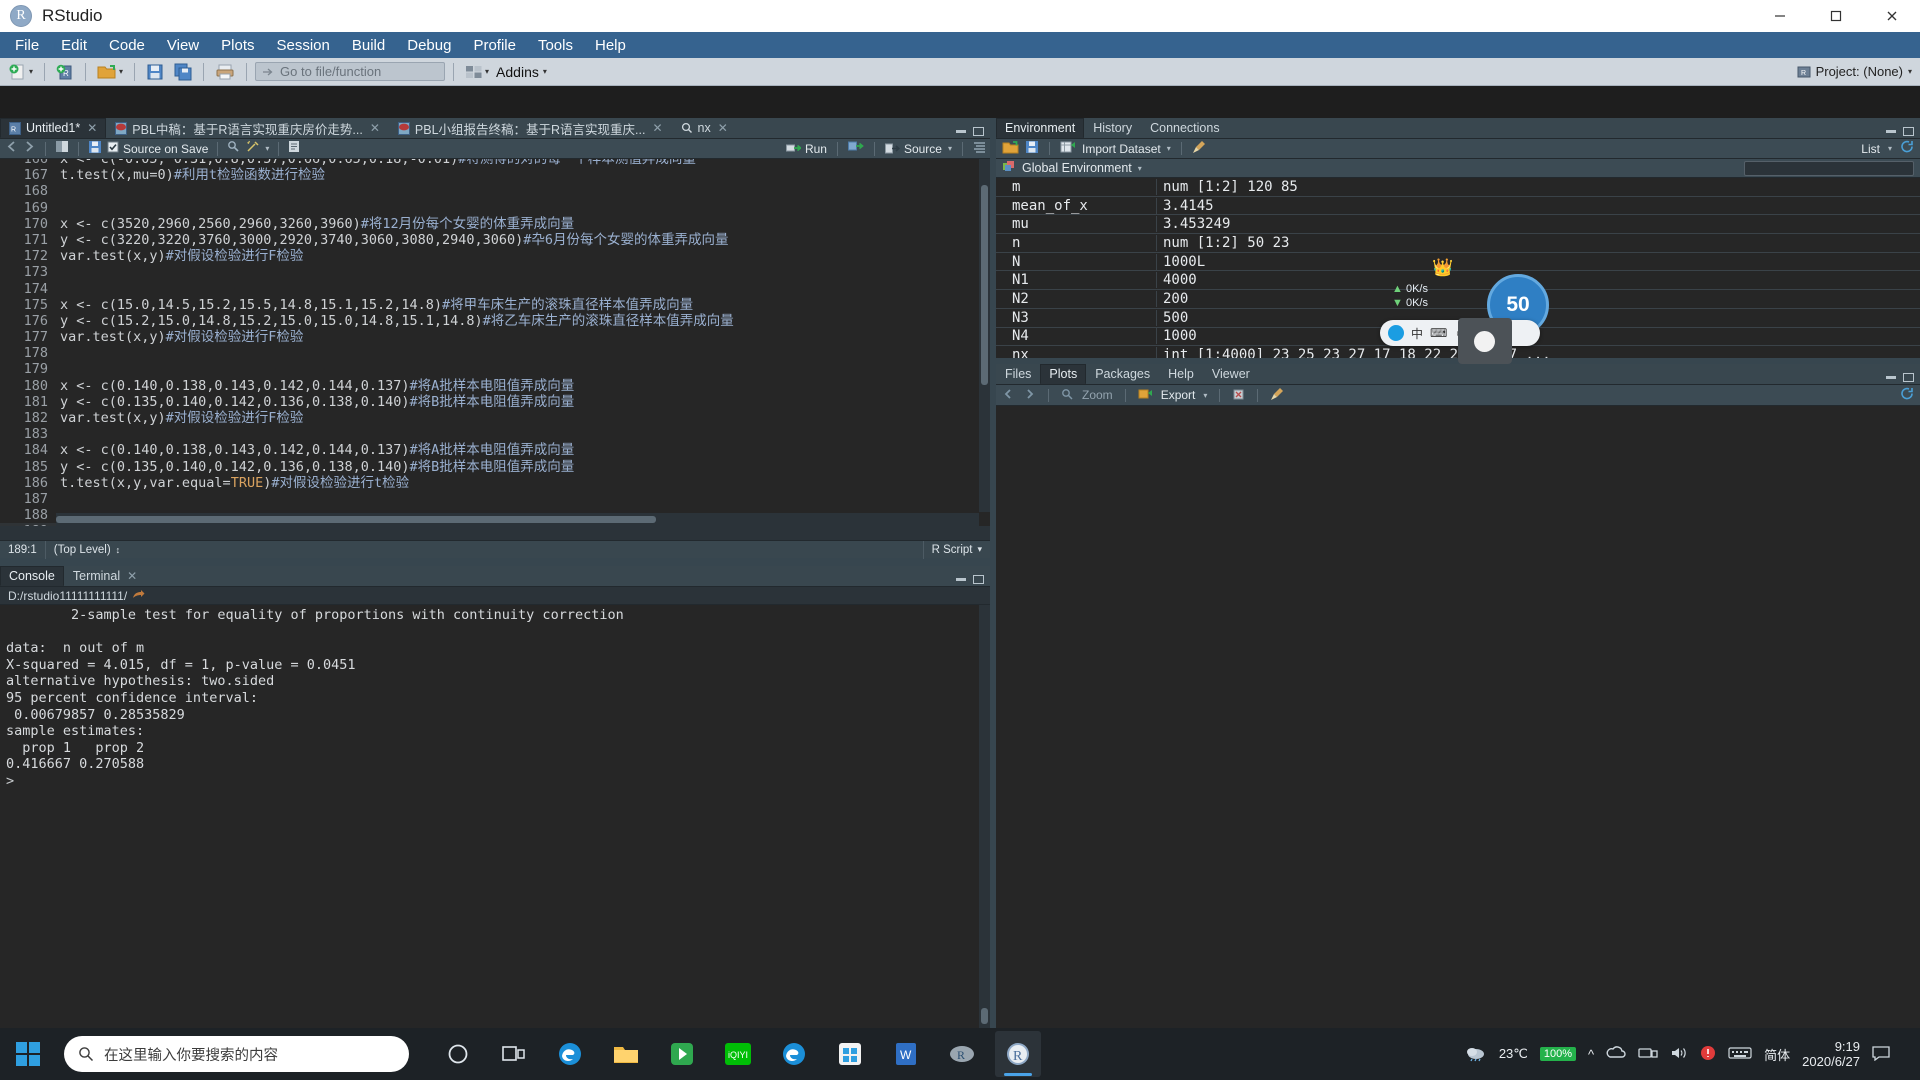 This screenshot has height=1080, width=1920. I want to click on taskbar-clock: 9:19 2020/6/27, so click(1831, 1054).